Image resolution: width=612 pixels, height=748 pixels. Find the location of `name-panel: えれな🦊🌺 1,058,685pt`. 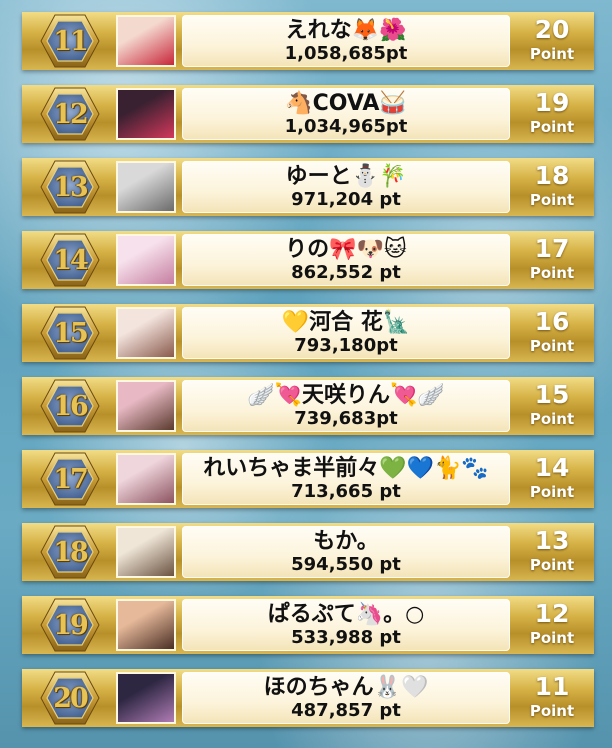

name-panel: えれな🦊🌺 1,058,685pt is located at coordinates (346, 41).